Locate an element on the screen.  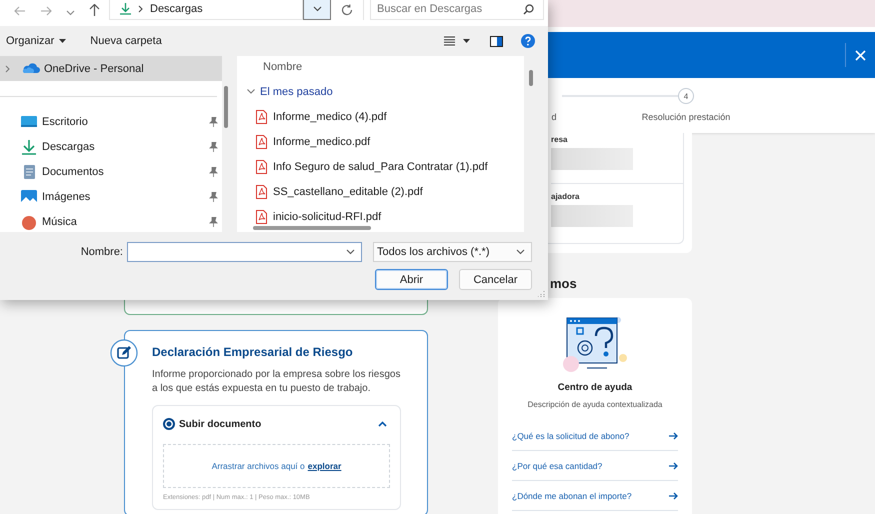
file-item: SS_castellano_editable (2).pdf is located at coordinates (380, 191).